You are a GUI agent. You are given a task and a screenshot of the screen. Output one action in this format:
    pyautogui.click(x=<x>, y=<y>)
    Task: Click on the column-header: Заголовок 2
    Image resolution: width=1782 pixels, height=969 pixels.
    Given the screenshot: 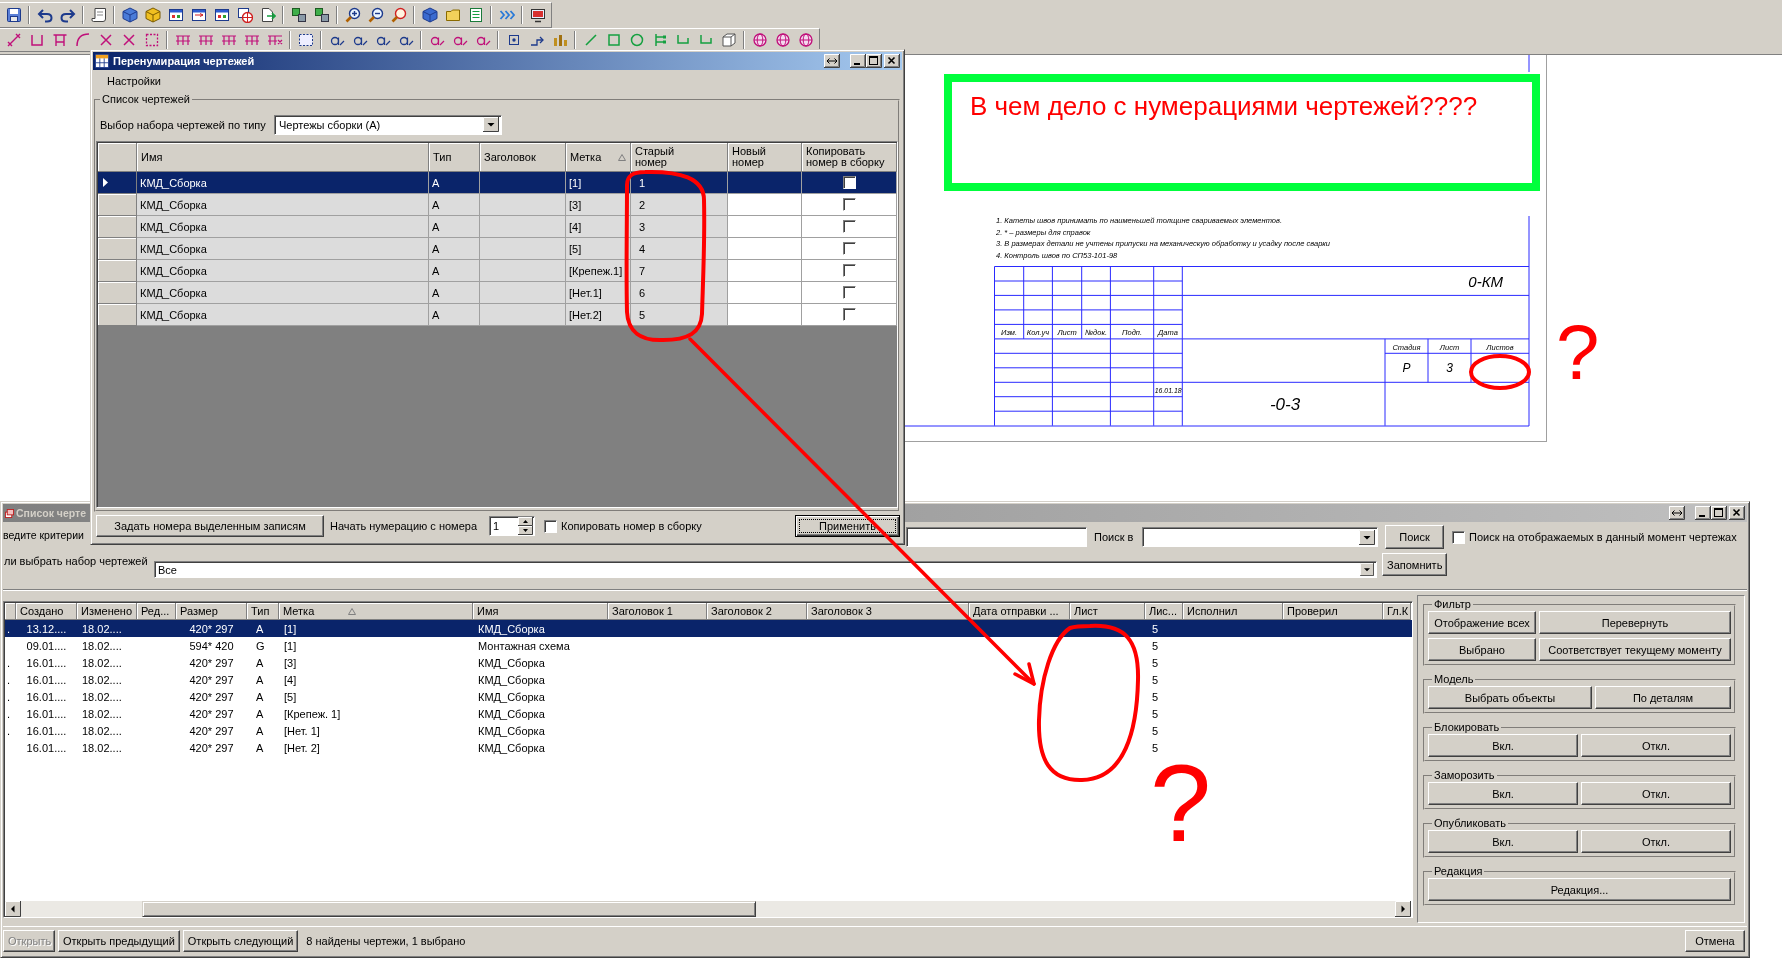 What is the action you would take?
    pyautogui.click(x=757, y=611)
    